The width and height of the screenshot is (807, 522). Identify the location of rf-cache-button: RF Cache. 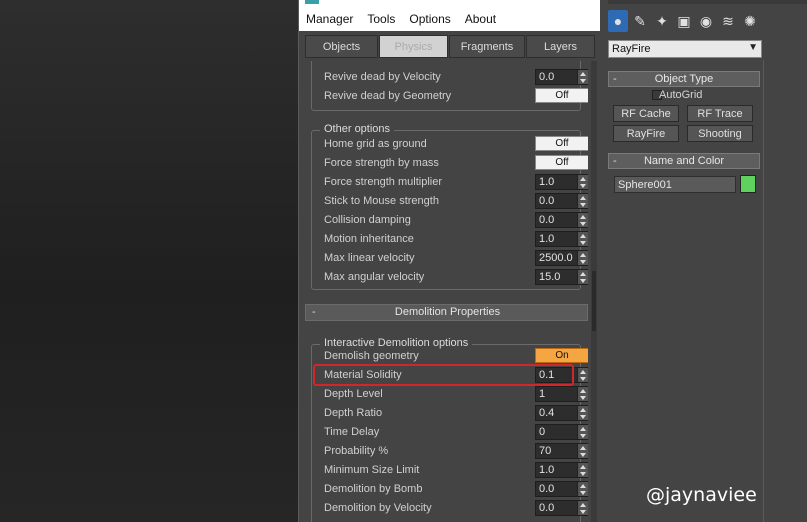
(646, 113).